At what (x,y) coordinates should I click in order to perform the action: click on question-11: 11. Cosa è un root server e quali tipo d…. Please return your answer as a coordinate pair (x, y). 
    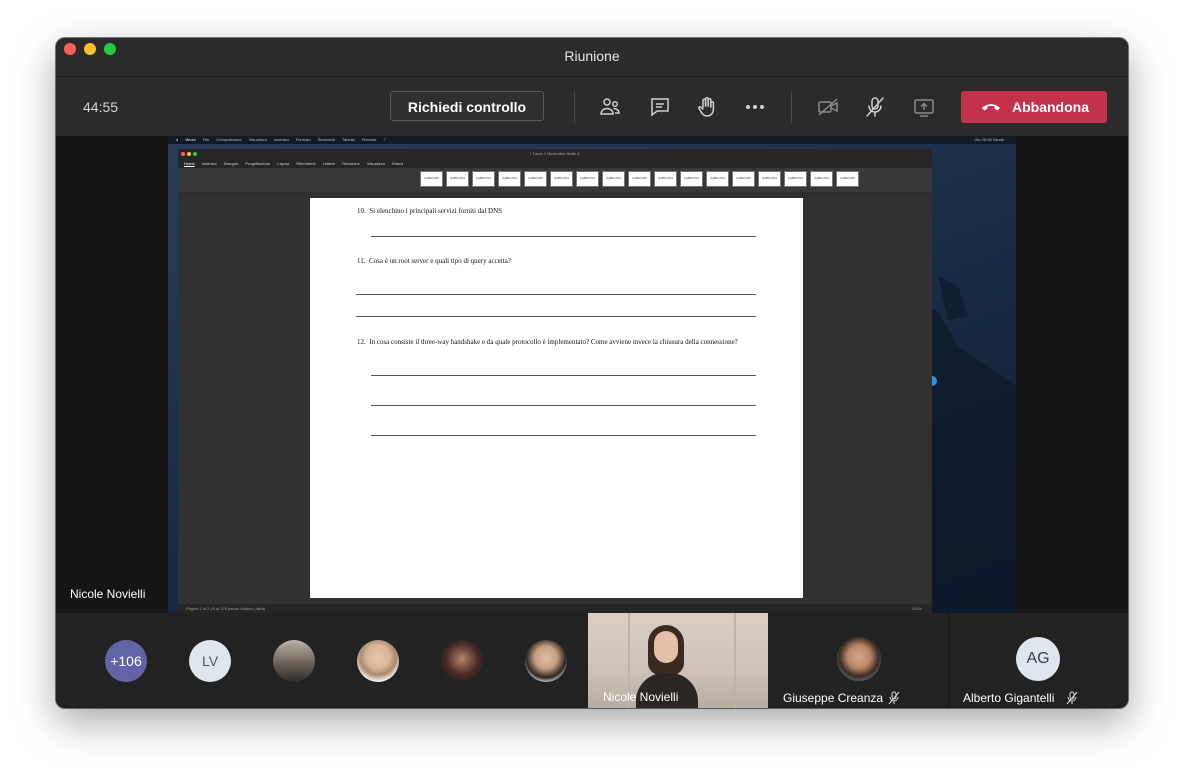
    Looking at the image, I should click on (434, 261).